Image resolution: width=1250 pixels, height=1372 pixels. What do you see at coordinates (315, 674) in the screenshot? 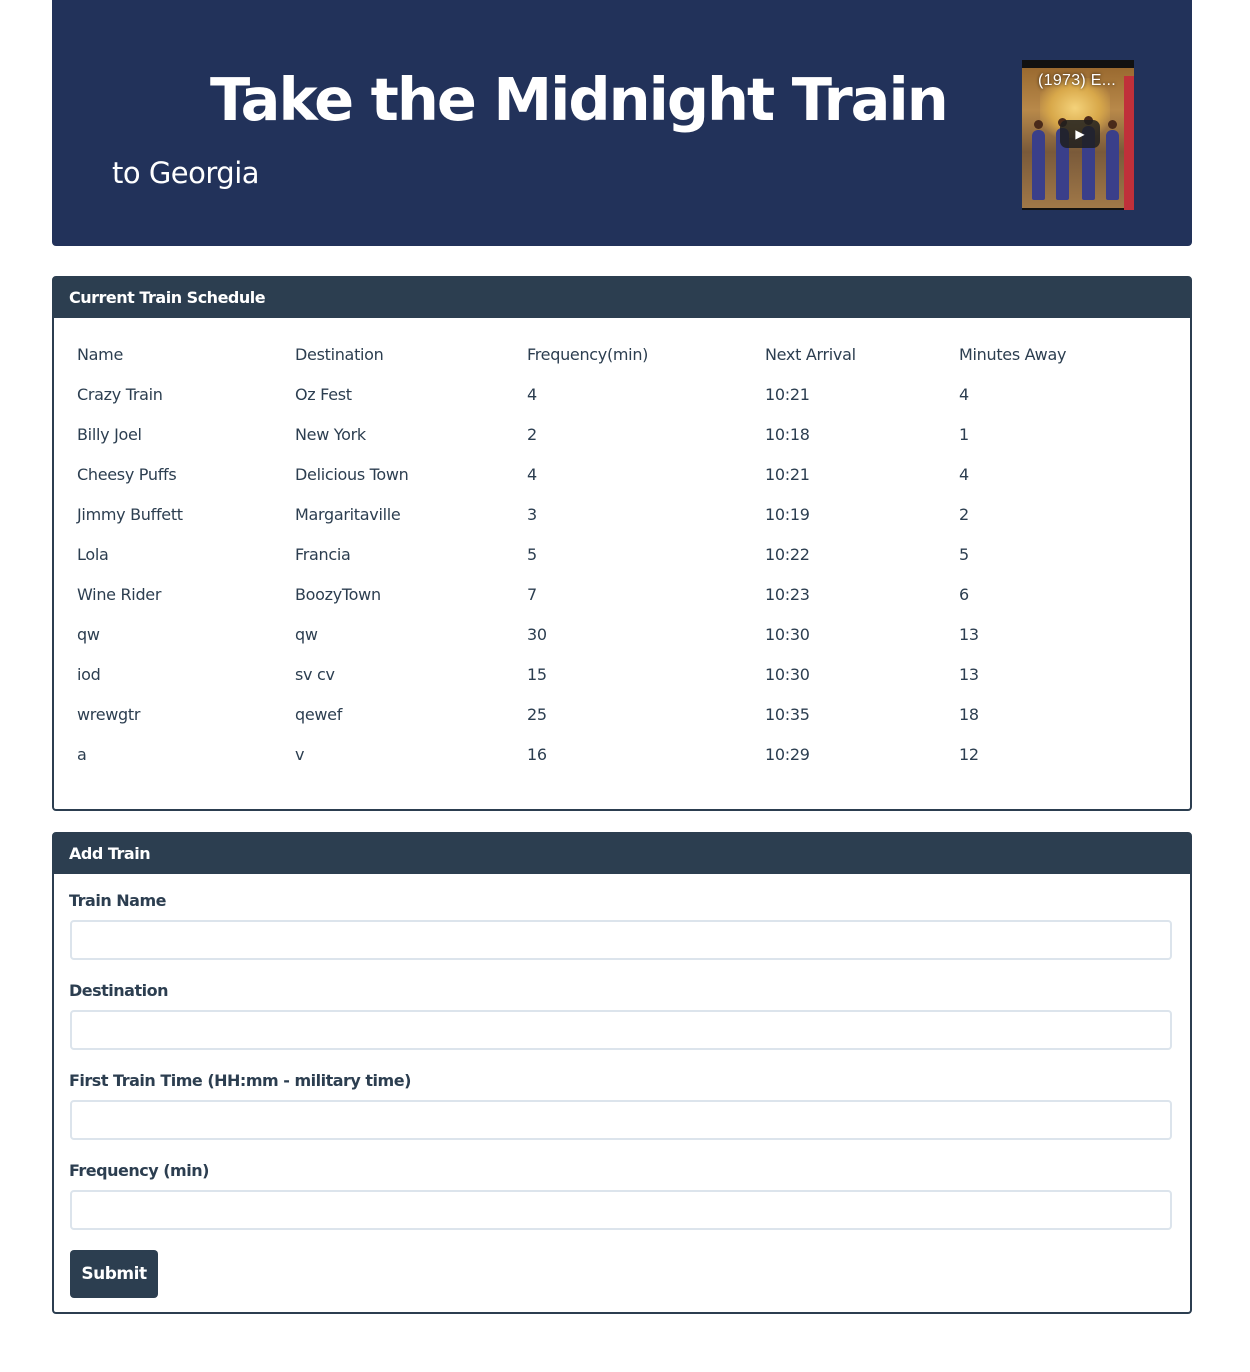
I see `destination-cell: sv cv` at bounding box center [315, 674].